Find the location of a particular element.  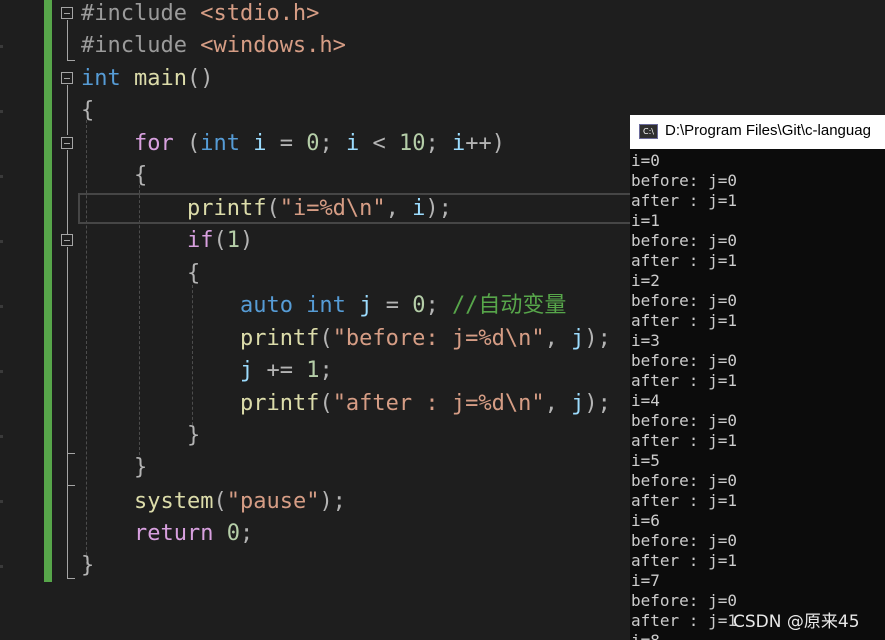

function-call: system is located at coordinates (173, 501).